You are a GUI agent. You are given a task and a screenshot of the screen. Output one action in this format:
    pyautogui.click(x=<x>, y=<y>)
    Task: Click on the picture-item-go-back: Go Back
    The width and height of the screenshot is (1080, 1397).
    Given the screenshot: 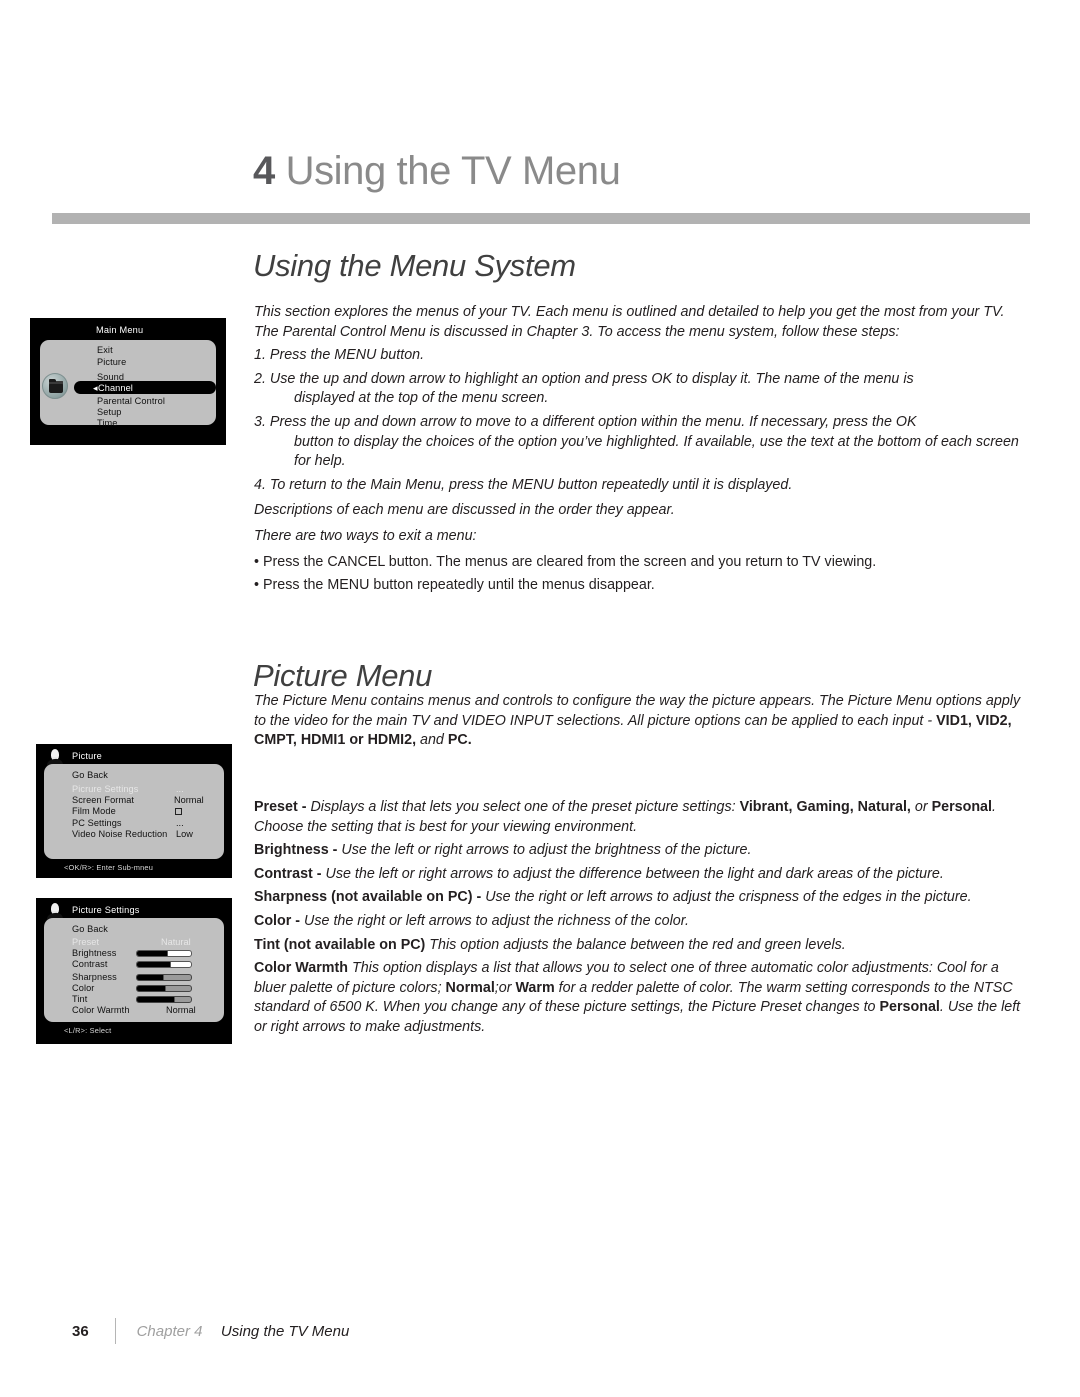 What is the action you would take?
    pyautogui.click(x=90, y=775)
    